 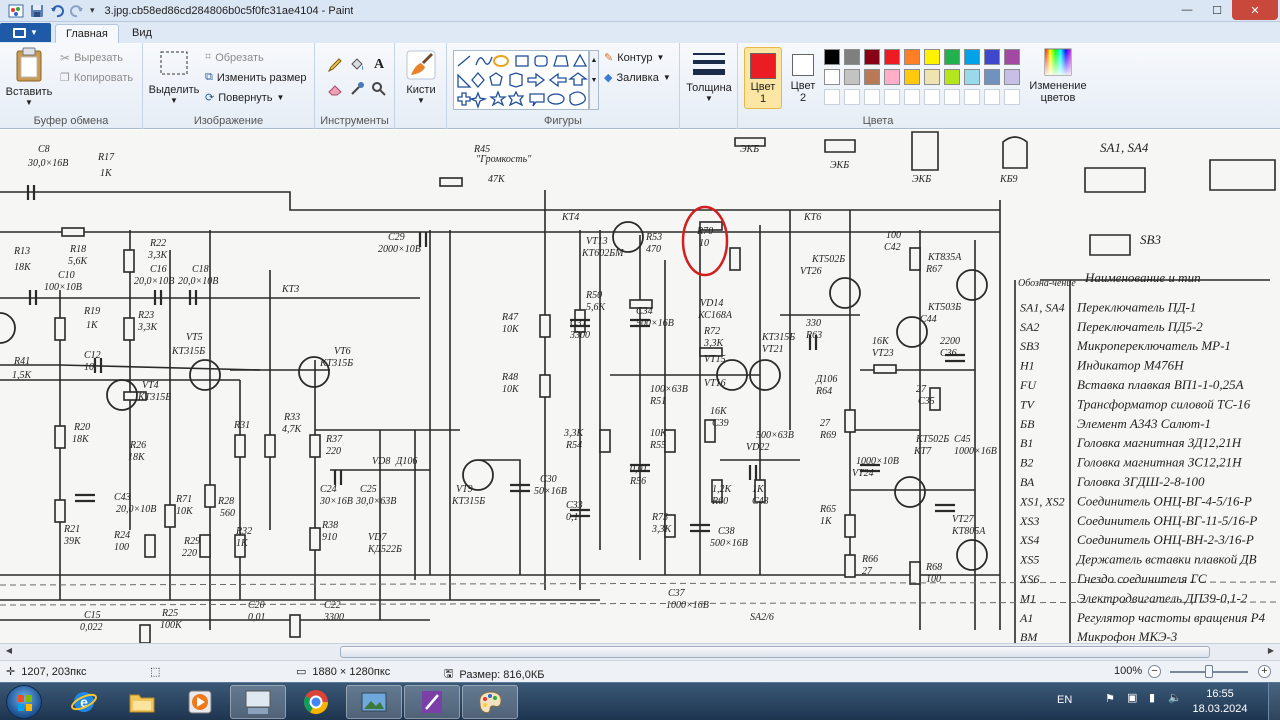 What do you see at coordinates (16, 11) in the screenshot?
I see `paint-app-icon` at bounding box center [16, 11].